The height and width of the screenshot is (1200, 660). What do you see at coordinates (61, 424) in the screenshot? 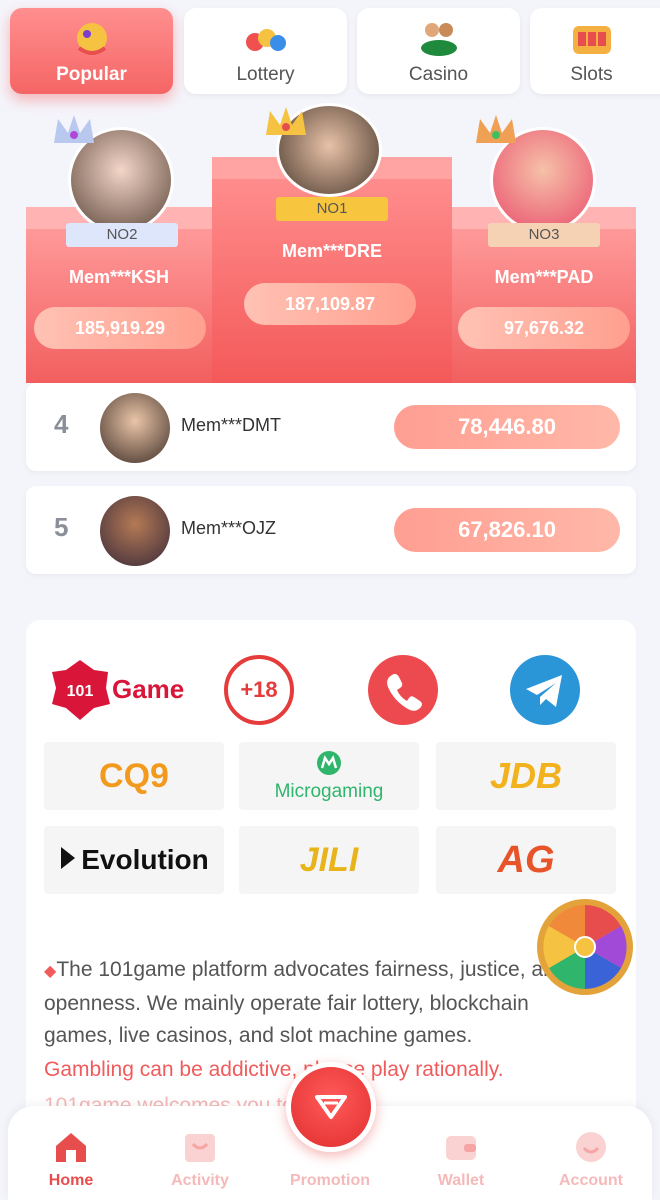
I see `rank-number: 4` at bounding box center [61, 424].